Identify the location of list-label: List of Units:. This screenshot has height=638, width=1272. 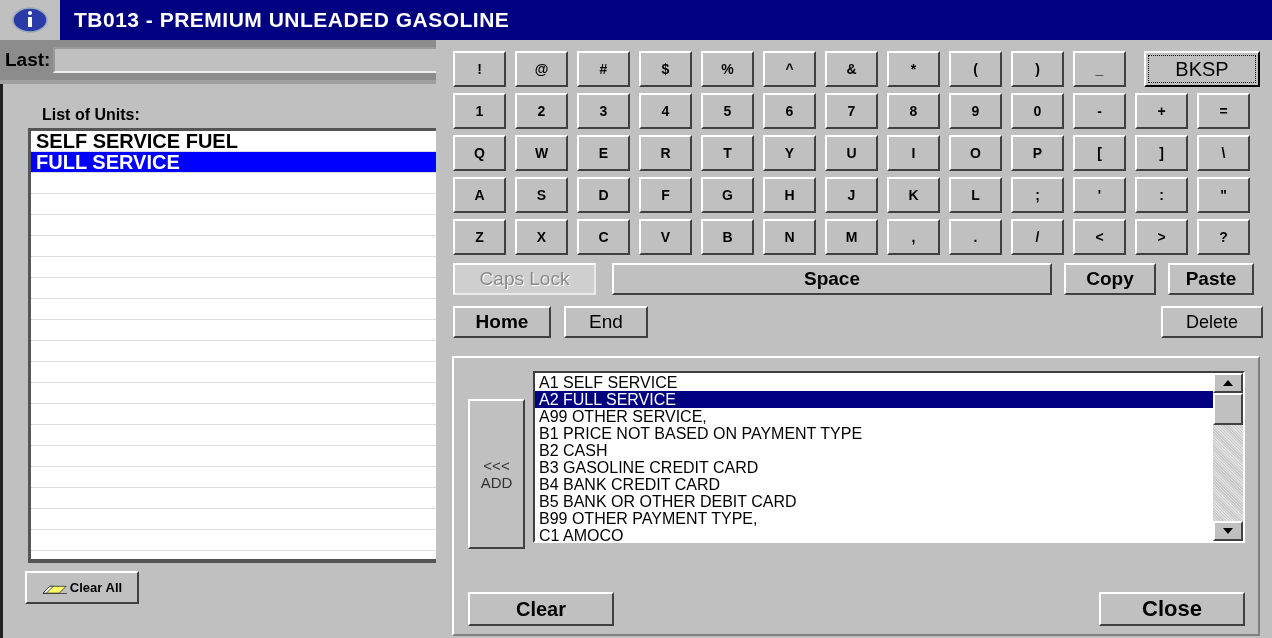
(91, 115).